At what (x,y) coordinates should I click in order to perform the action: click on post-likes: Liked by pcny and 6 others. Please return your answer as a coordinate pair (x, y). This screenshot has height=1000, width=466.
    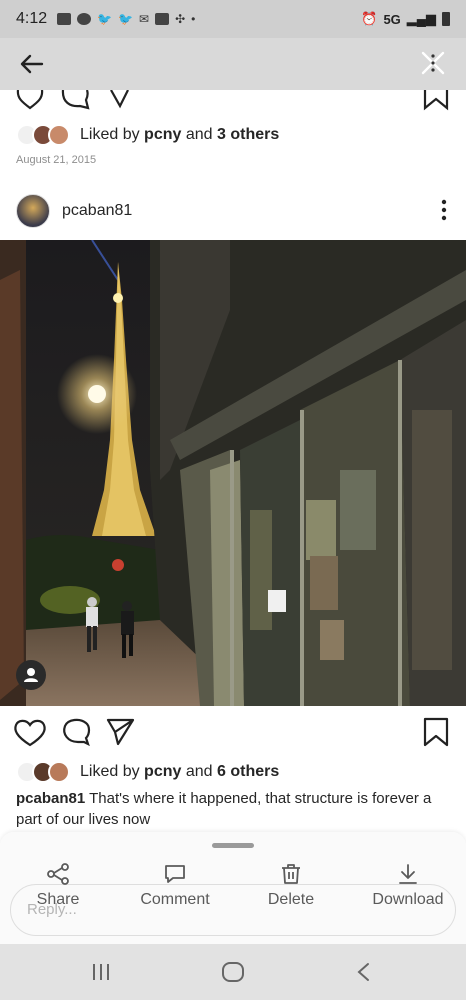
    Looking at the image, I should click on (147, 772).